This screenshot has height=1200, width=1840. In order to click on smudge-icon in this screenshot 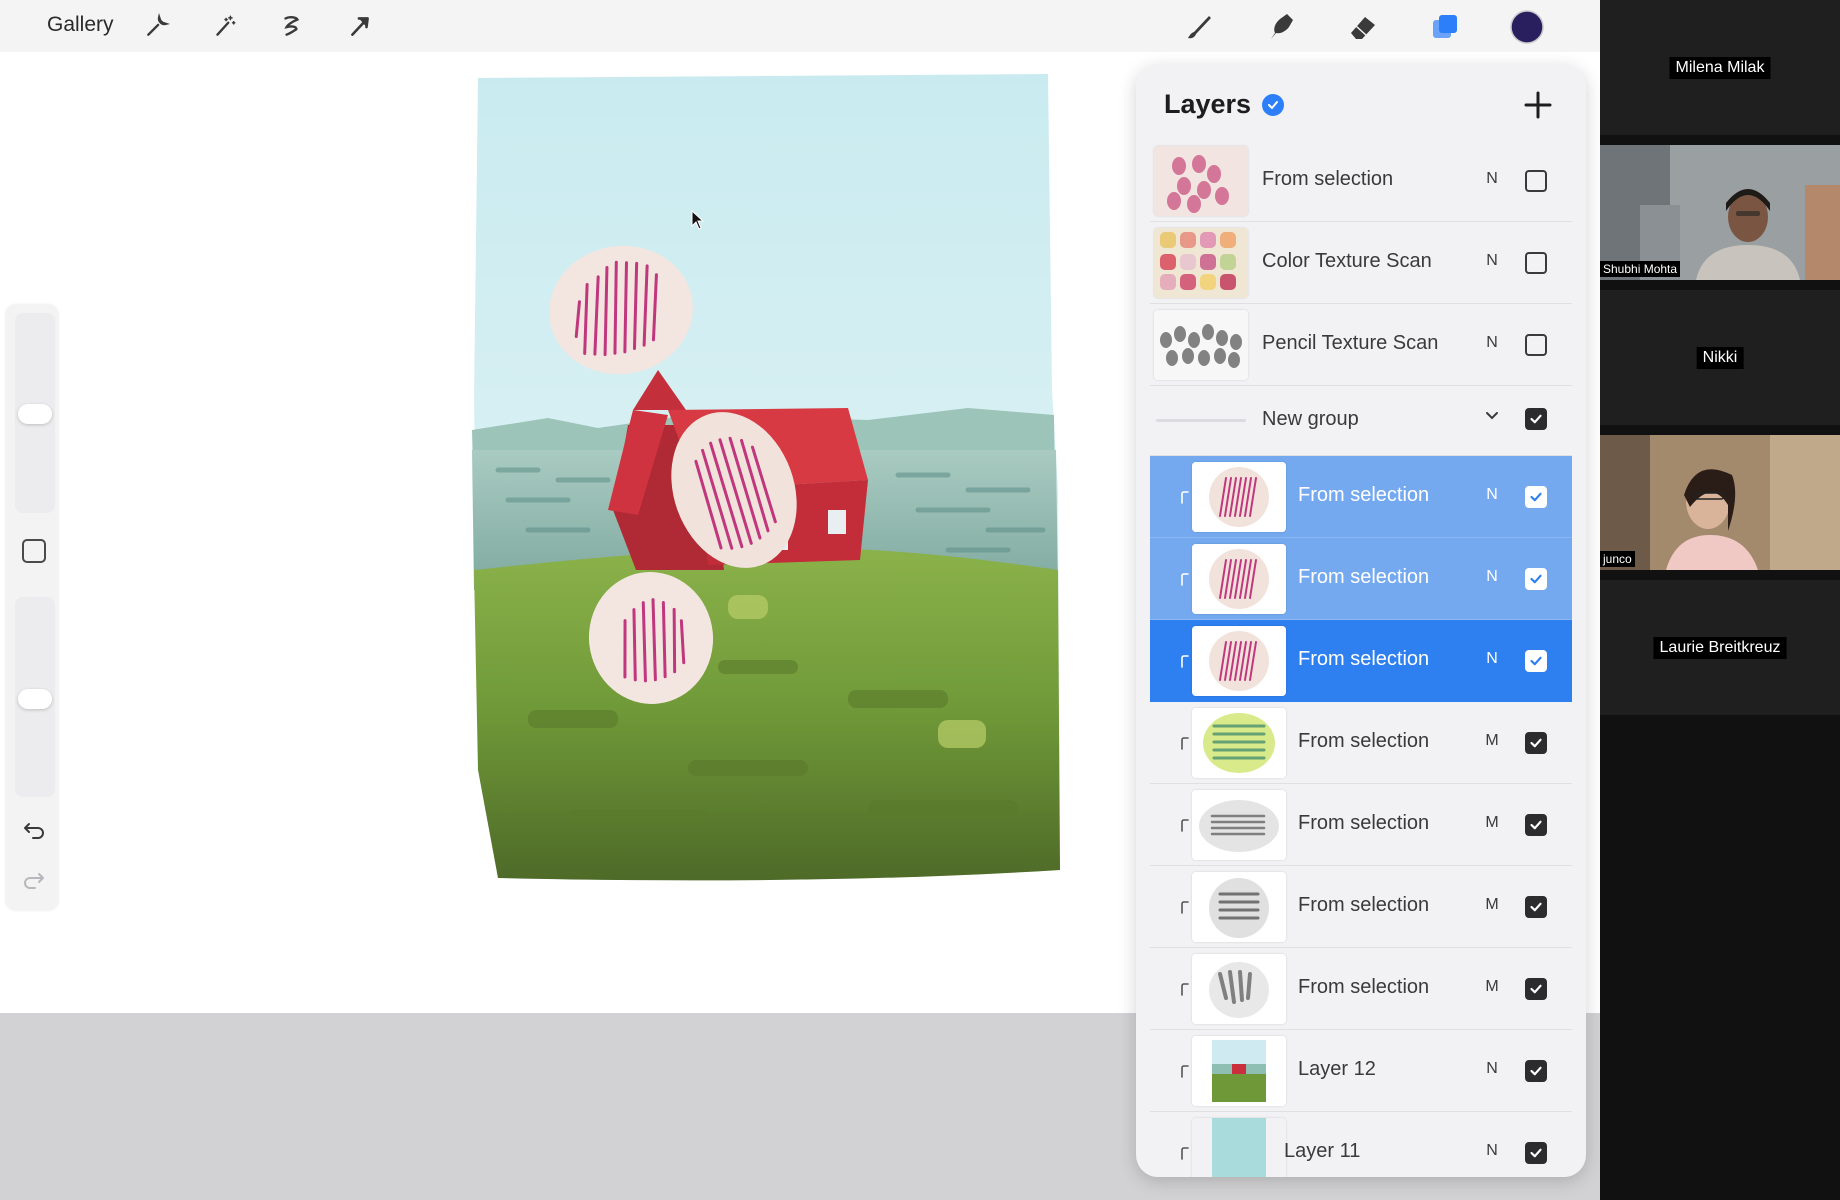, I will do `click(1281, 27)`.